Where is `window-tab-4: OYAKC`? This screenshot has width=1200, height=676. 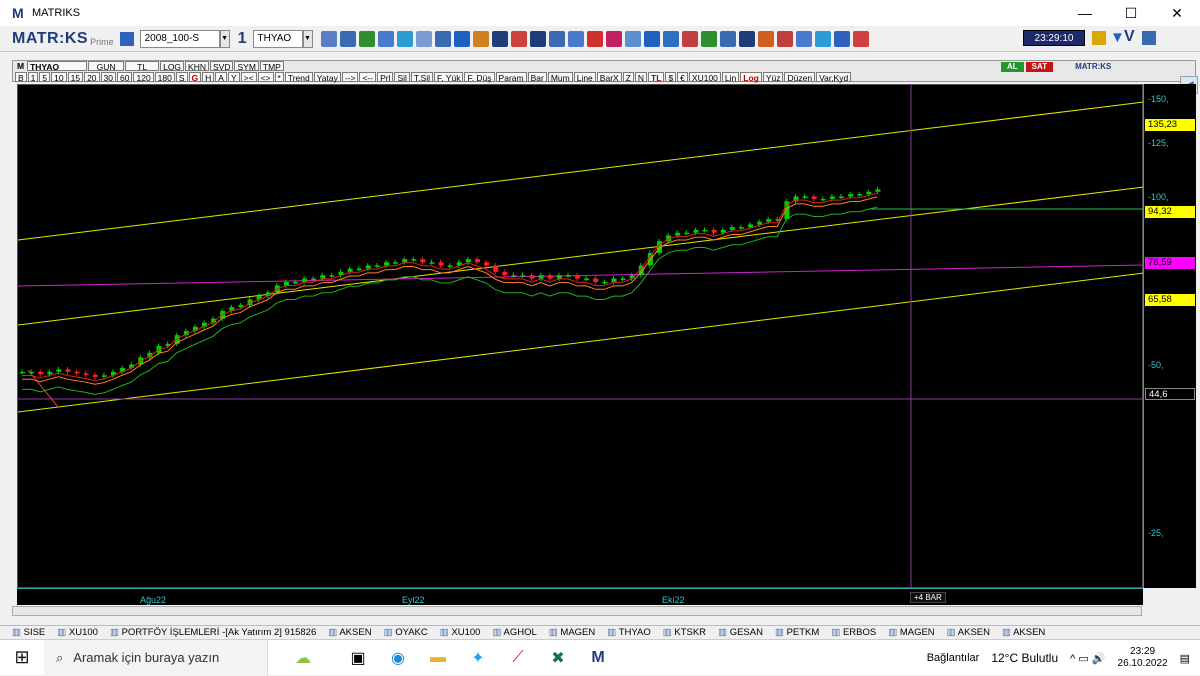 window-tab-4: OYAKC is located at coordinates (406, 632).